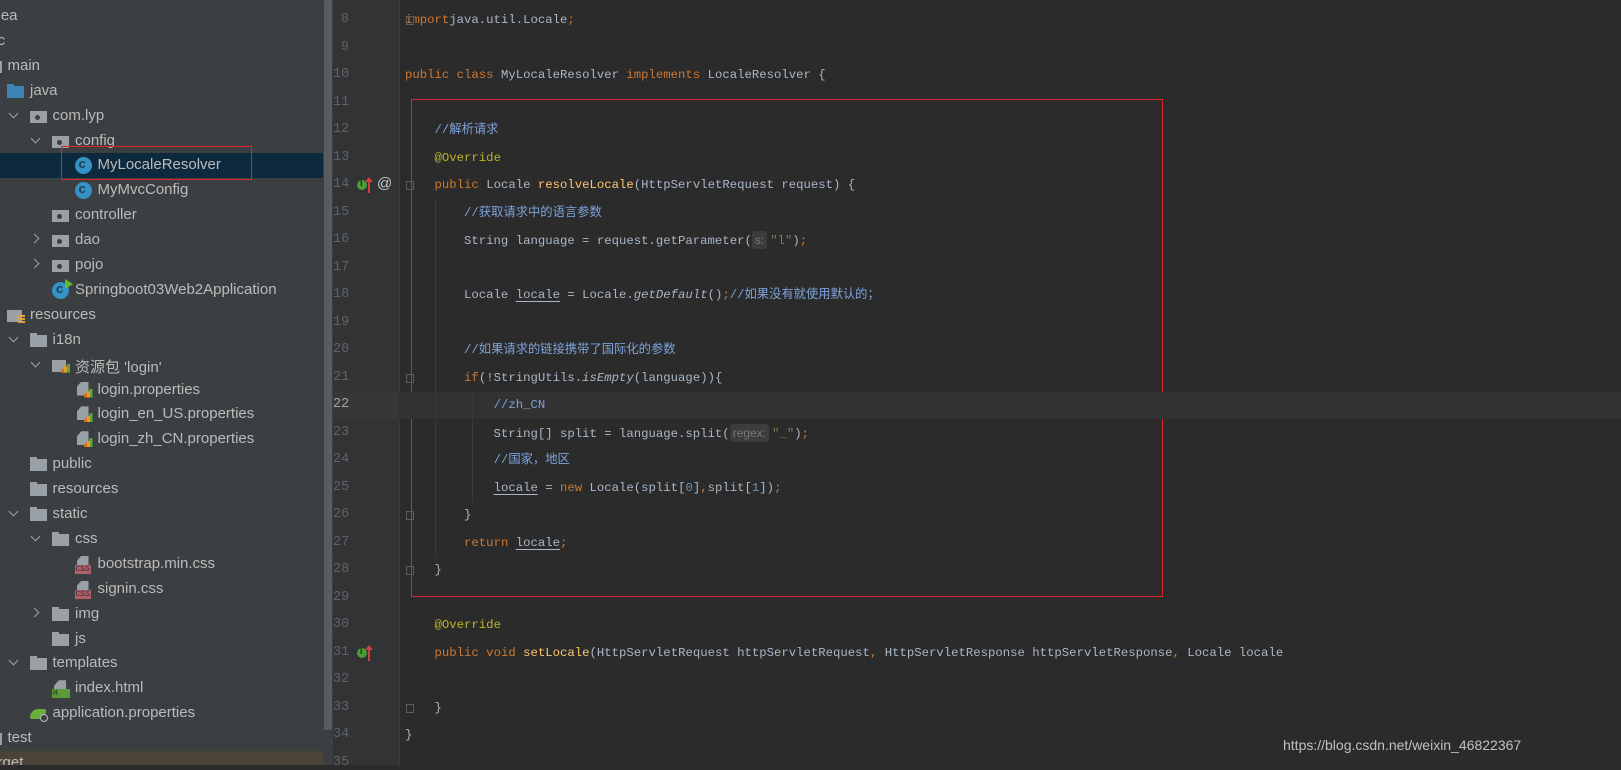  Describe the element at coordinates (161, 464) in the screenshot. I see `tree-item: public` at that location.